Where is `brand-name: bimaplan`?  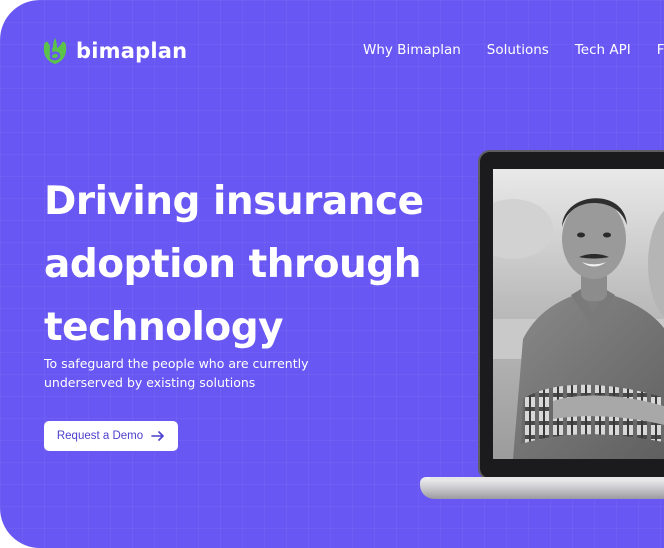 brand-name: bimaplan is located at coordinates (132, 51).